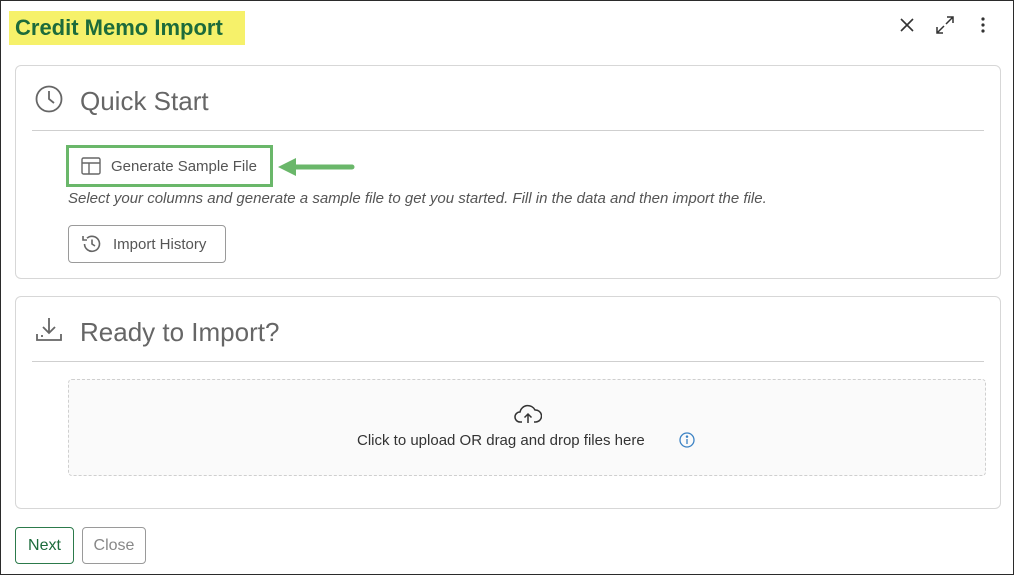 This screenshot has width=1014, height=575. What do you see at coordinates (144, 101) in the screenshot?
I see `quick-start-title: Quick Start` at bounding box center [144, 101].